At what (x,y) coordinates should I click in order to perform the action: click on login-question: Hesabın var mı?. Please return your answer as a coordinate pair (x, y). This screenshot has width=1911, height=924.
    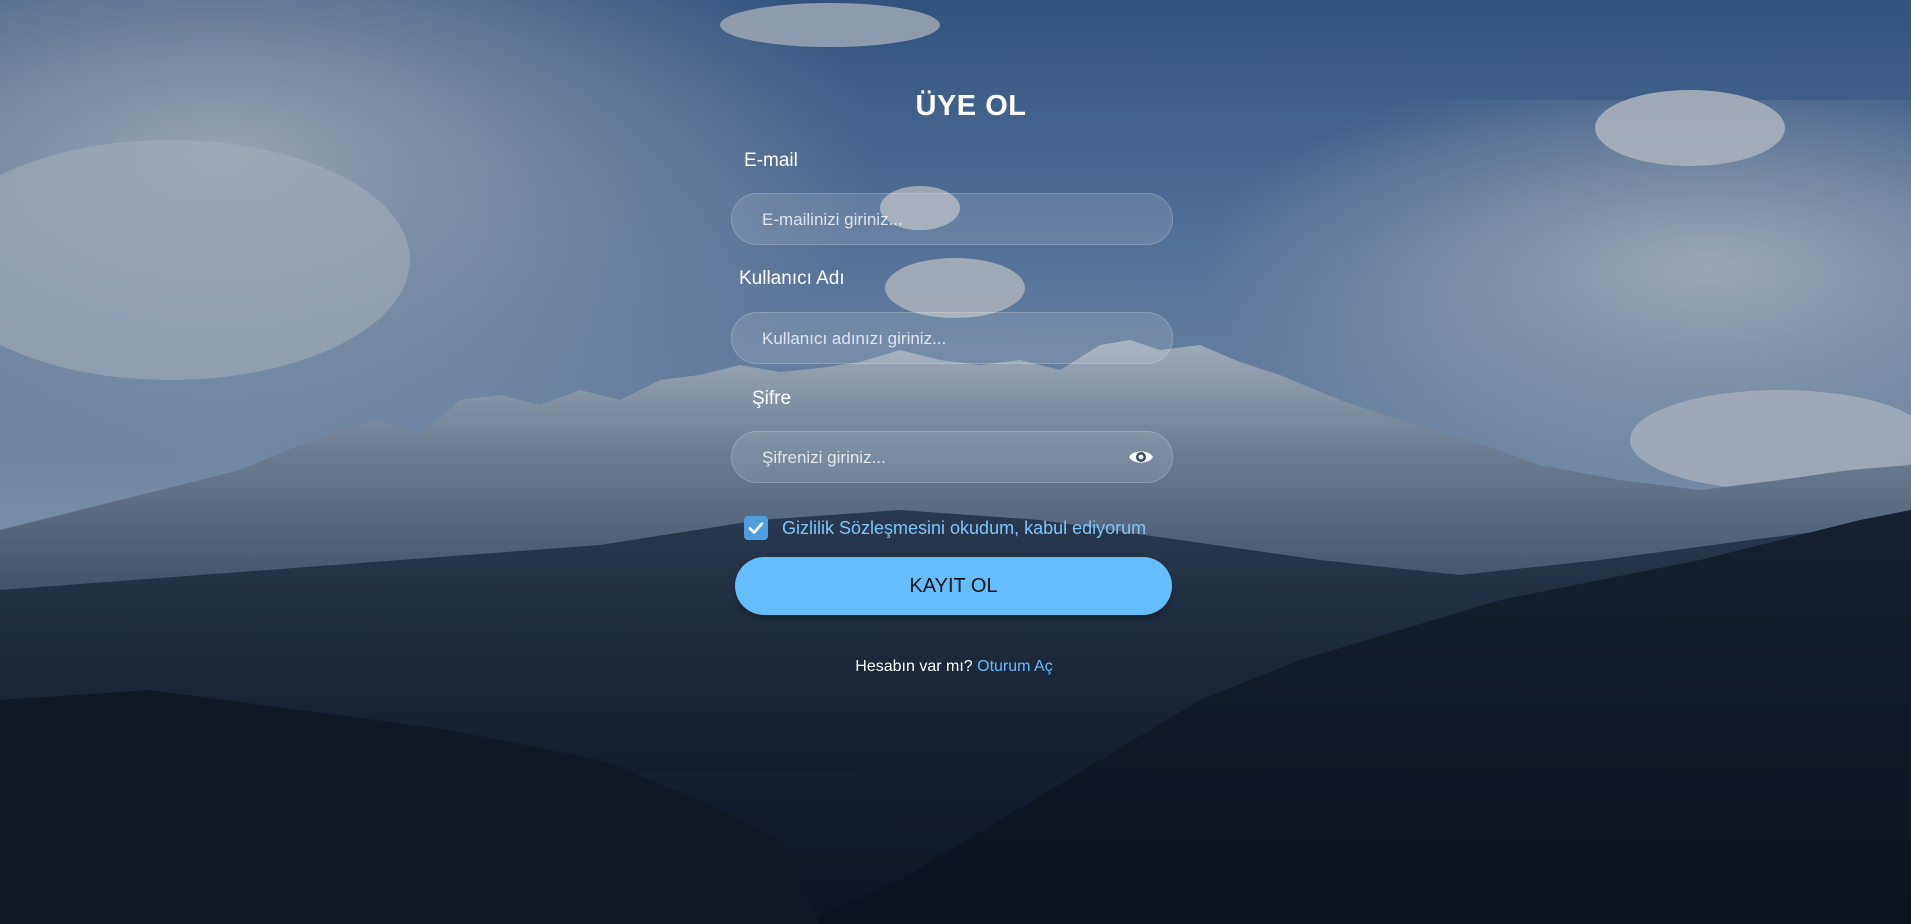
    Looking at the image, I should click on (914, 666).